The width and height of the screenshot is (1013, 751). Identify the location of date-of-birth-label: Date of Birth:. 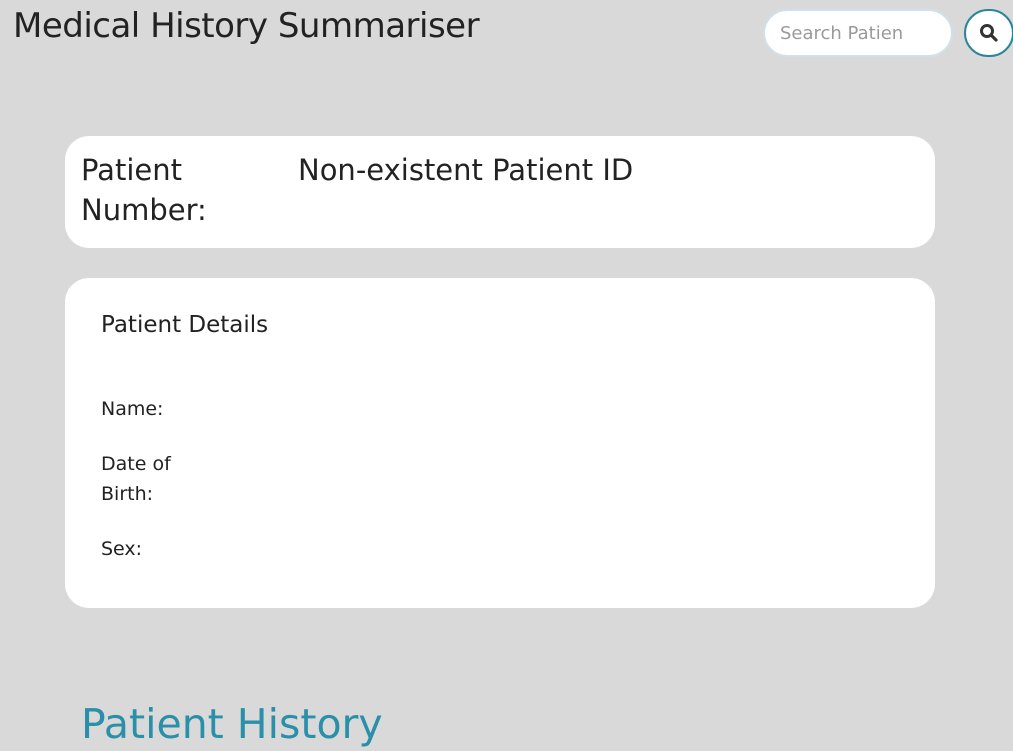
(136, 479).